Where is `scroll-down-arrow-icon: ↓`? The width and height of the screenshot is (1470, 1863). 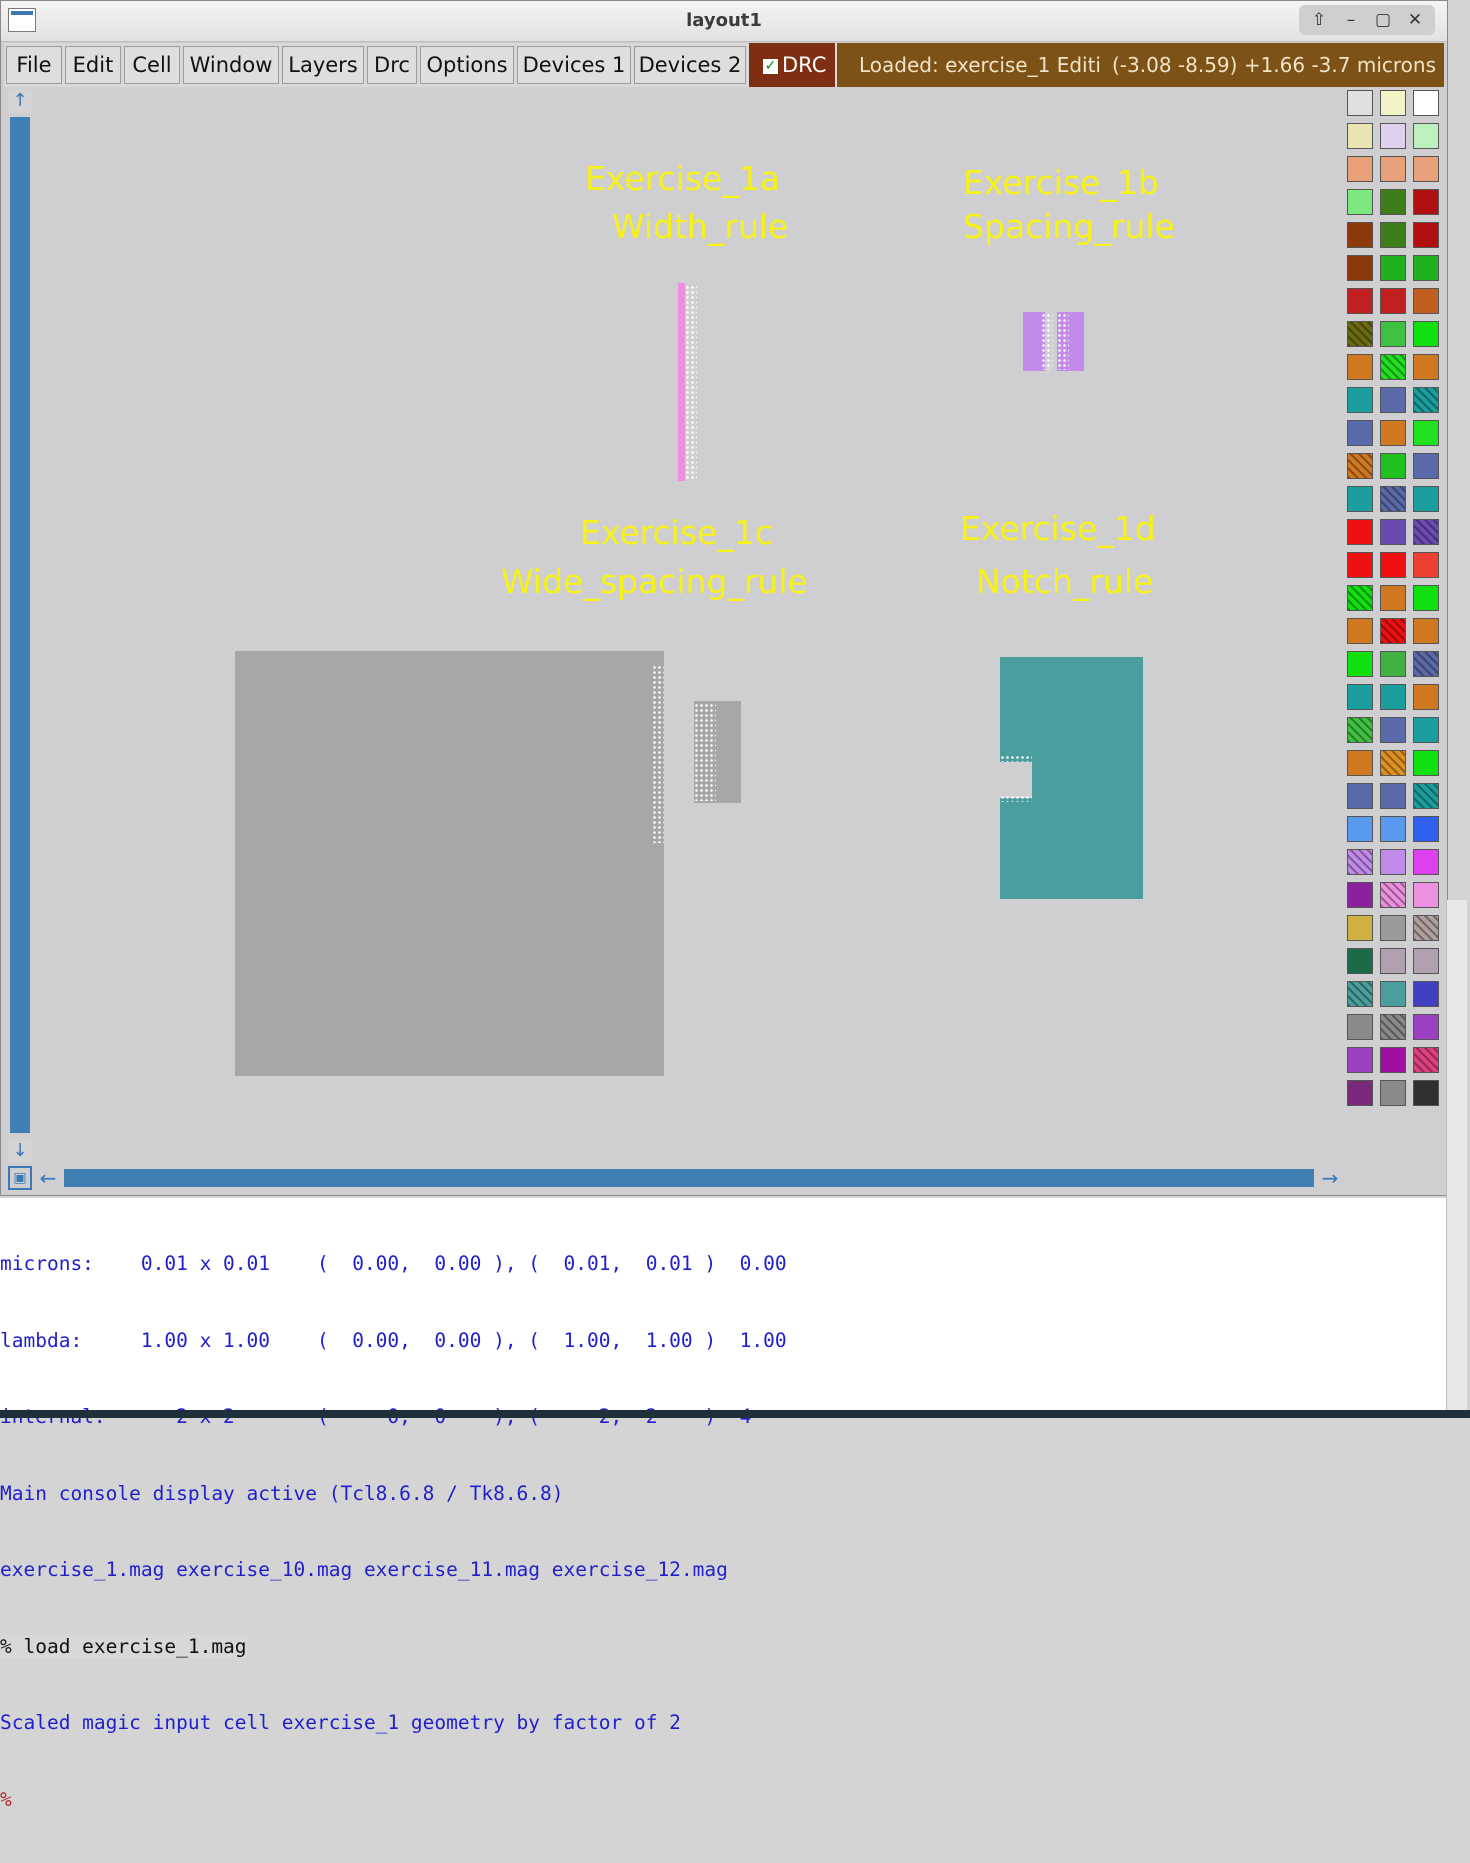
scroll-down-arrow-icon: ↓ is located at coordinates (20, 1151).